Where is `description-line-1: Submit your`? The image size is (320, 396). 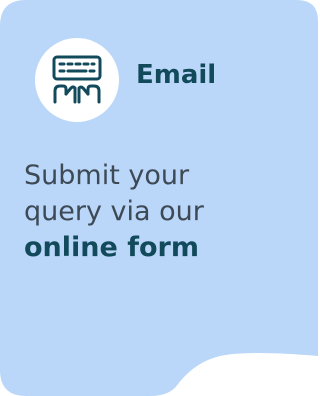 description-line-1: Submit your is located at coordinates (107, 175).